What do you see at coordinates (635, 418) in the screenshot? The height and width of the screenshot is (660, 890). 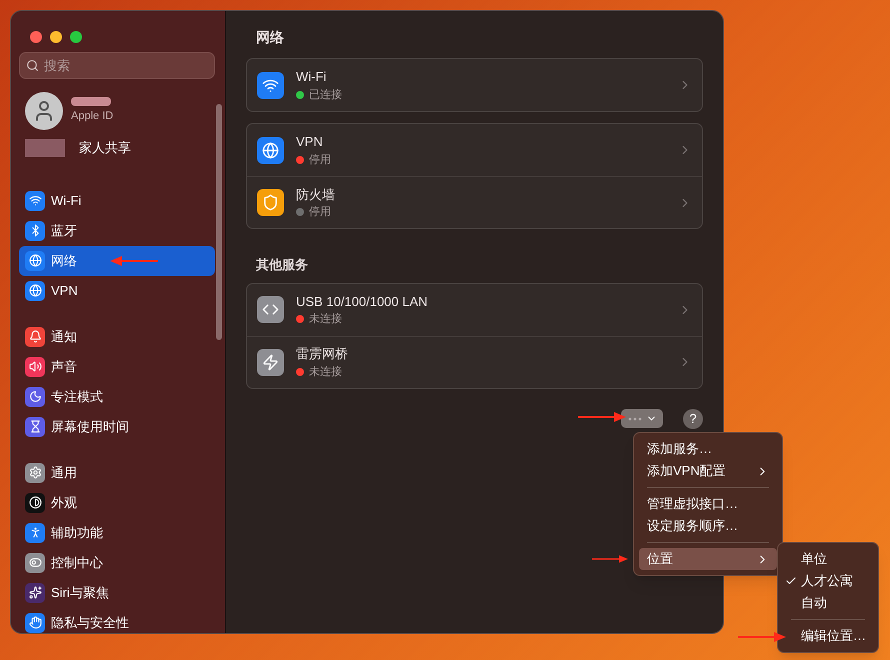 I see `ellipsis-icon` at bounding box center [635, 418].